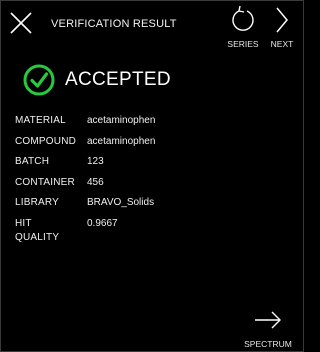  I want to click on status-text: ACCEPTED, so click(118, 79).